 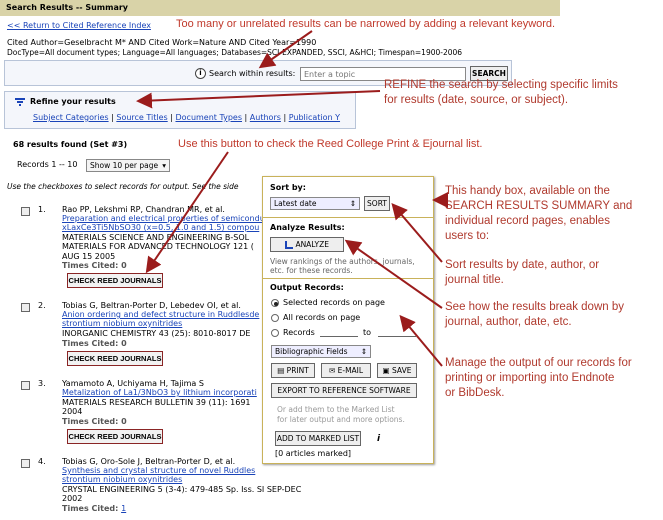 I want to click on sort-select: Latest date ⇕, so click(x=315, y=203).